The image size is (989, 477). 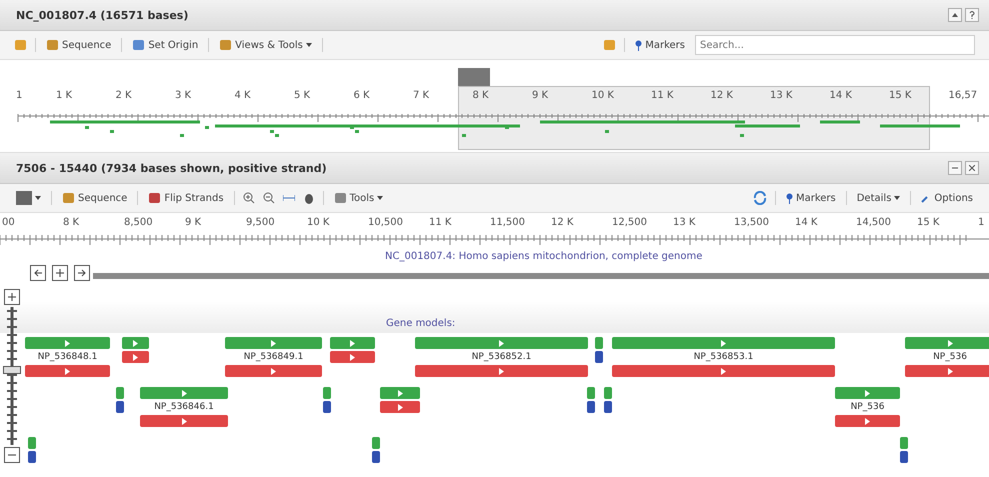 I want to click on help-icon, so click(x=972, y=15).